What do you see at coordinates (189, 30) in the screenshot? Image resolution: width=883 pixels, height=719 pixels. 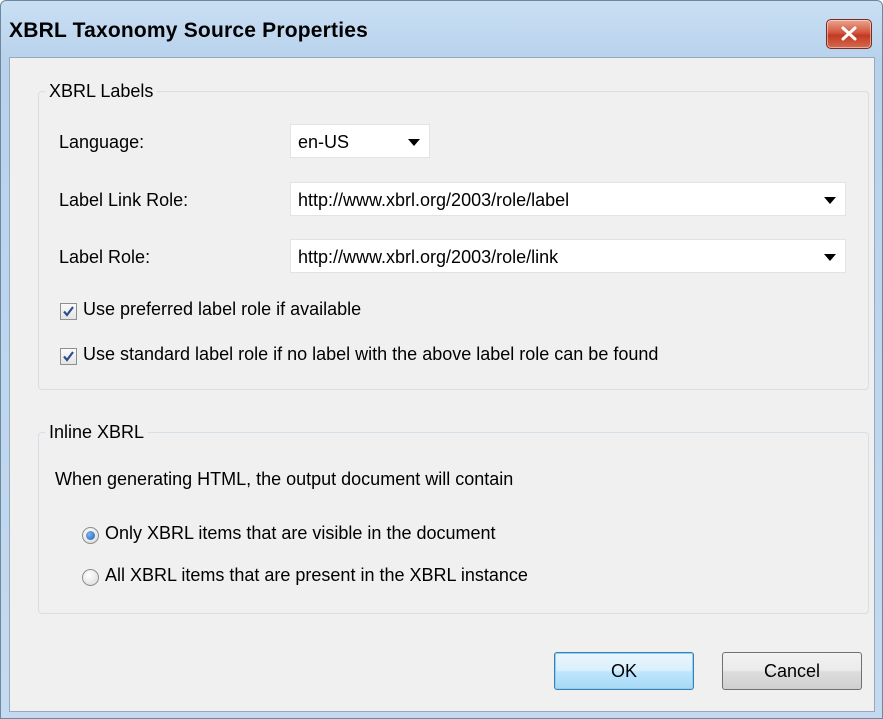 I see `dialog-title: XBRL Taxonomy Source Properties` at bounding box center [189, 30].